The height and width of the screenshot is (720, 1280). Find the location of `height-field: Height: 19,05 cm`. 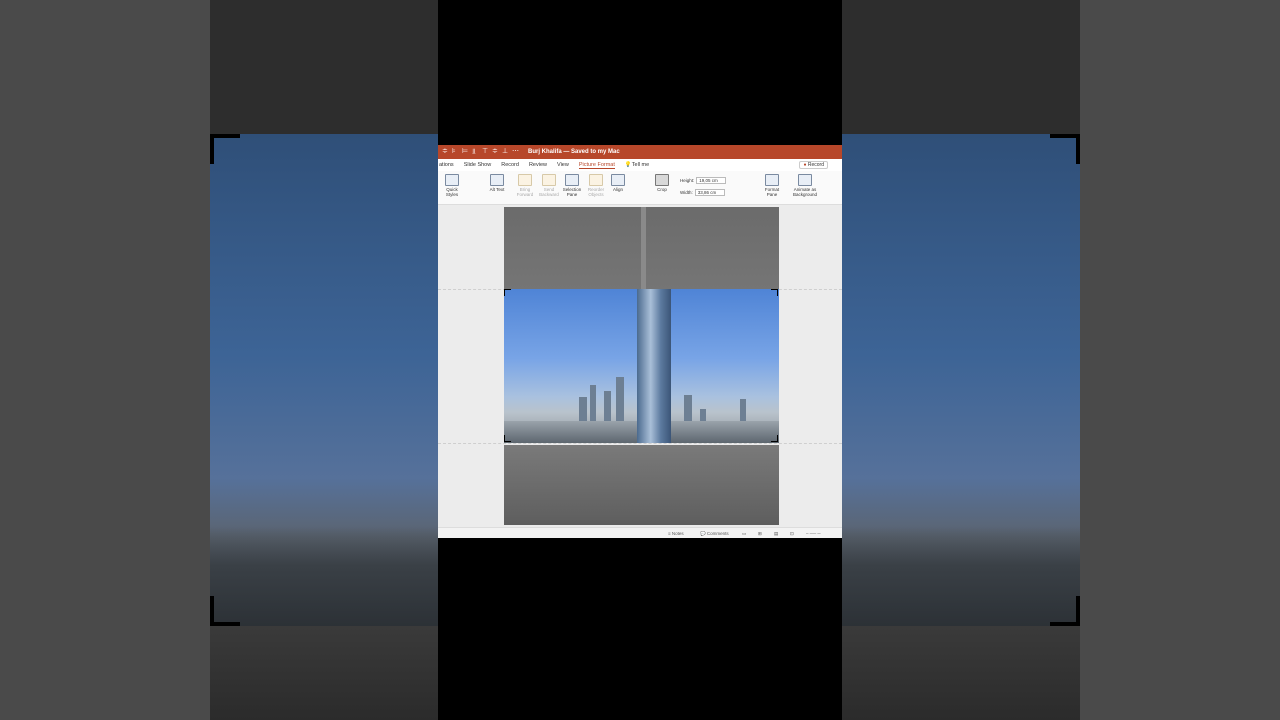

height-field: Height: 19,05 cm is located at coordinates (703, 180).